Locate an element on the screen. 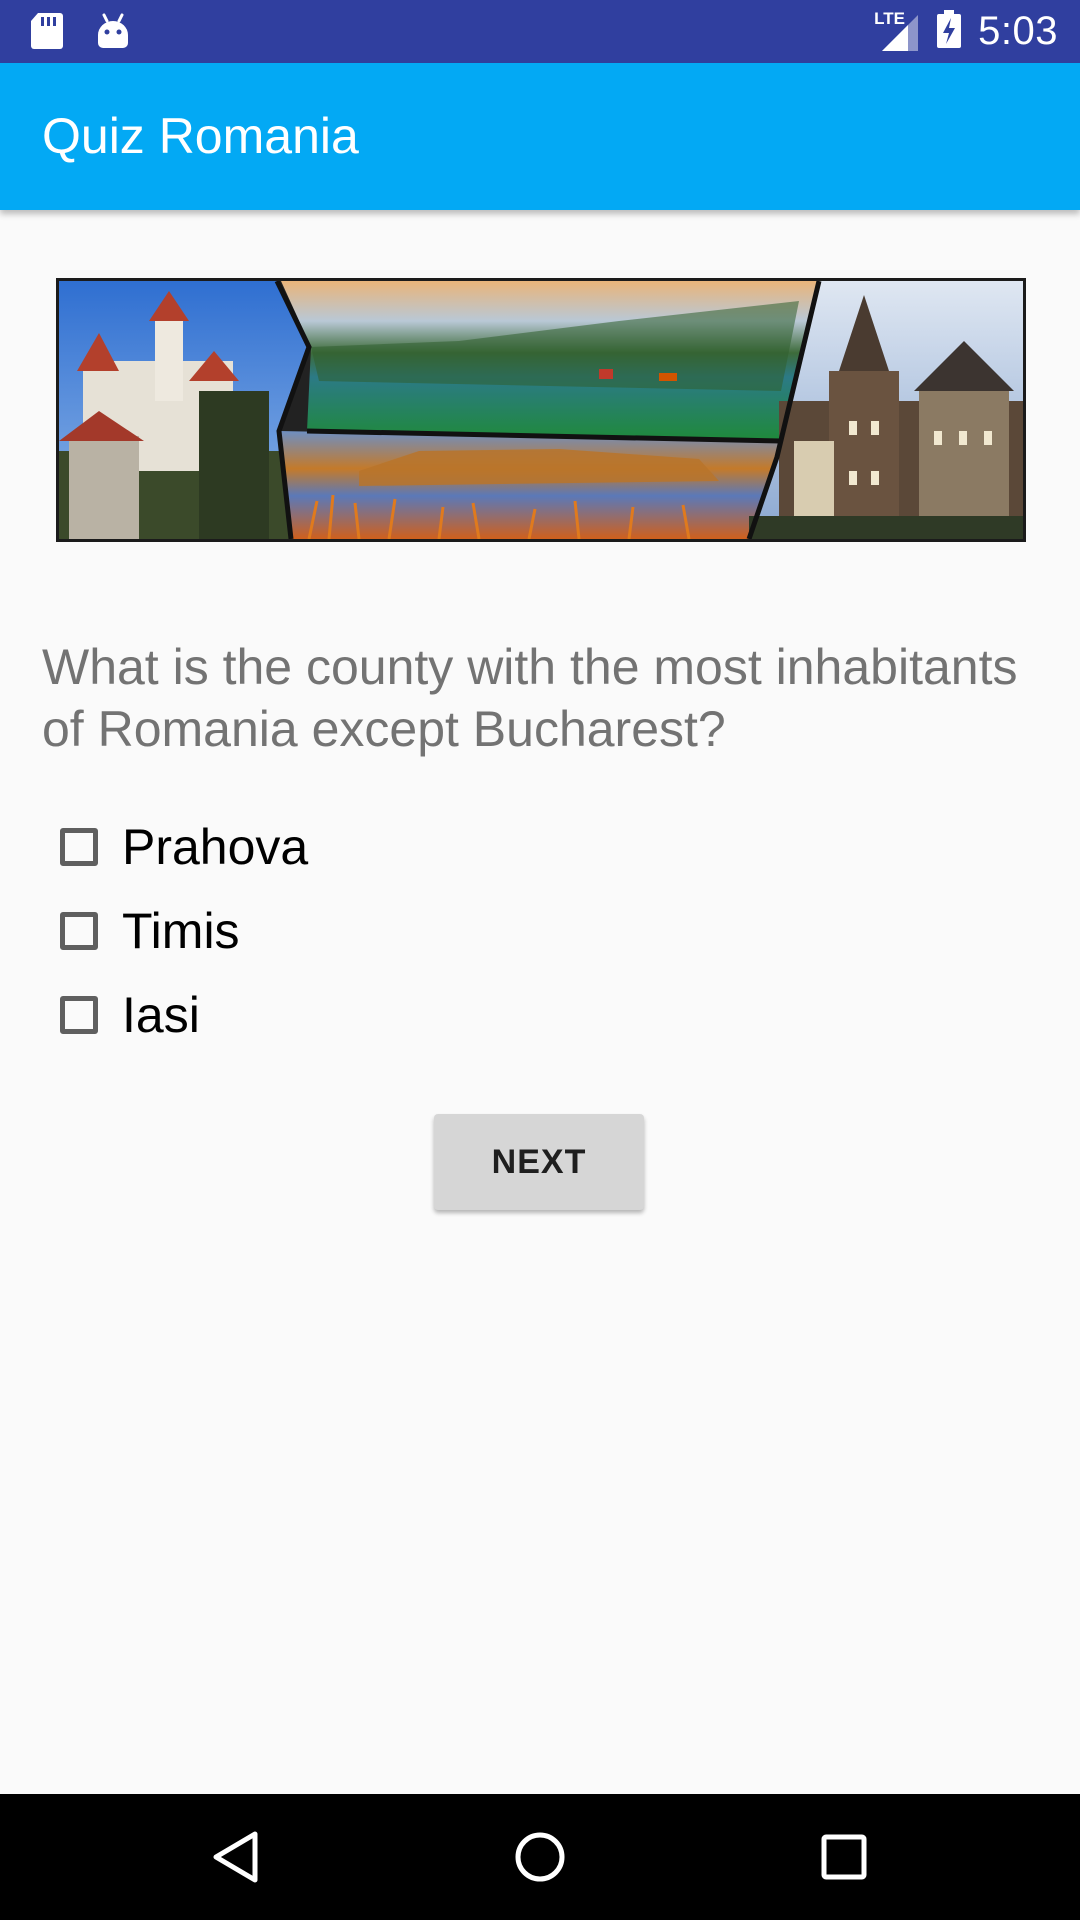  back-icon is located at coordinates (235, 1857).